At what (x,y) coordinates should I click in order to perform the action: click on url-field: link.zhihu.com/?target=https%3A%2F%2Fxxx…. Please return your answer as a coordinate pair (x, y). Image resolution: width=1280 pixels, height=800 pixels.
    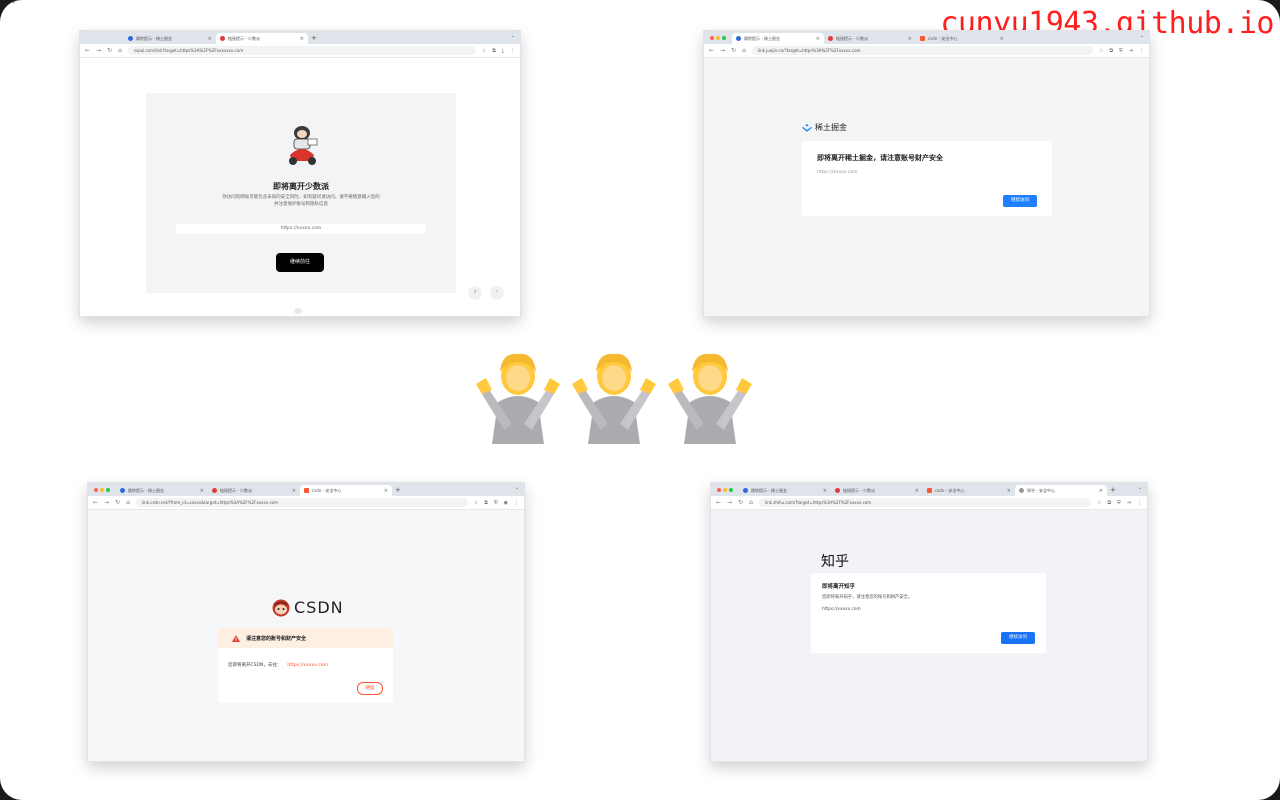
    Looking at the image, I should click on (924, 502).